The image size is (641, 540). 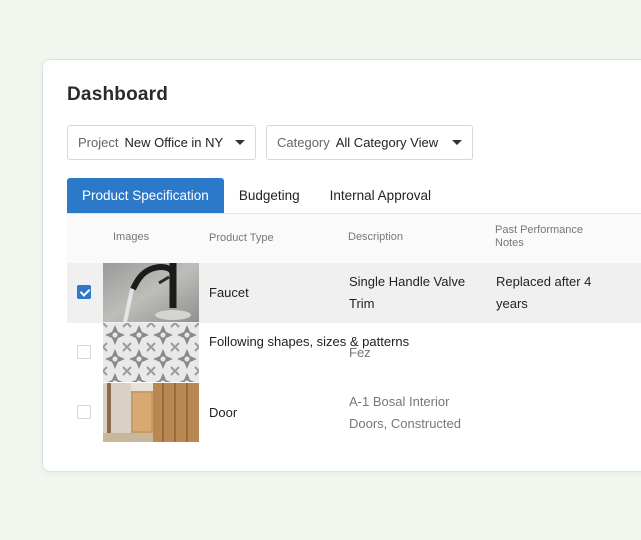 What do you see at coordinates (151, 352) in the screenshot?
I see `tile-pattern-image` at bounding box center [151, 352].